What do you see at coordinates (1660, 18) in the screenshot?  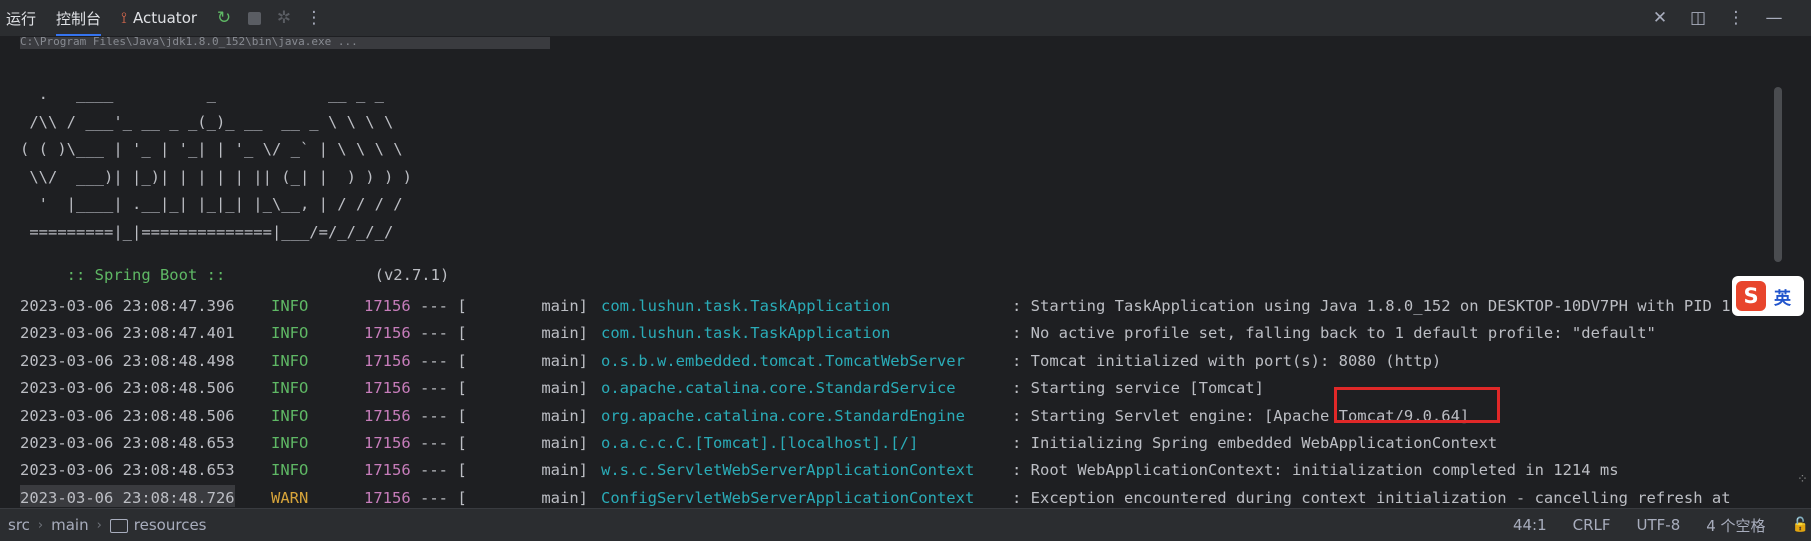 I see `close-icon: ✕` at bounding box center [1660, 18].